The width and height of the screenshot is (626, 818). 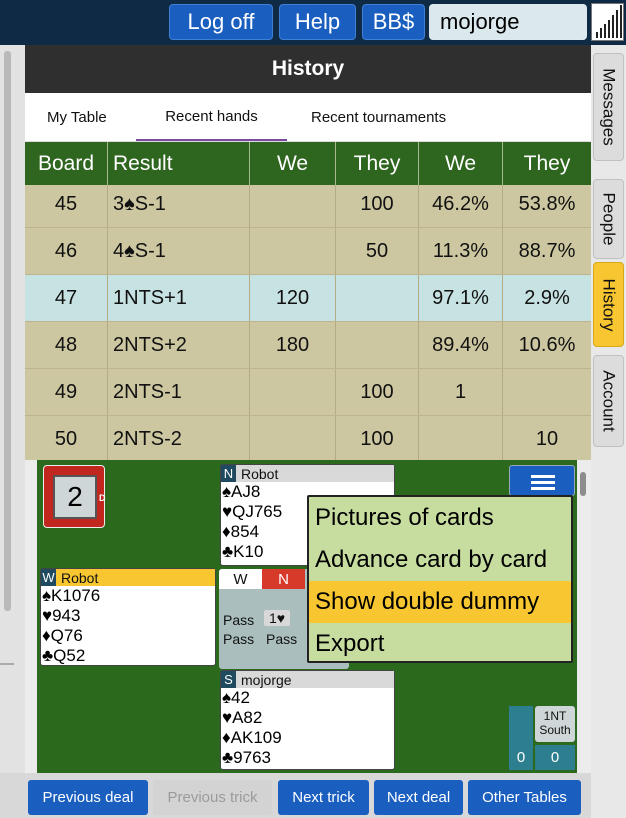 I want to click on side-tab-messages: Messages, so click(x=608, y=107).